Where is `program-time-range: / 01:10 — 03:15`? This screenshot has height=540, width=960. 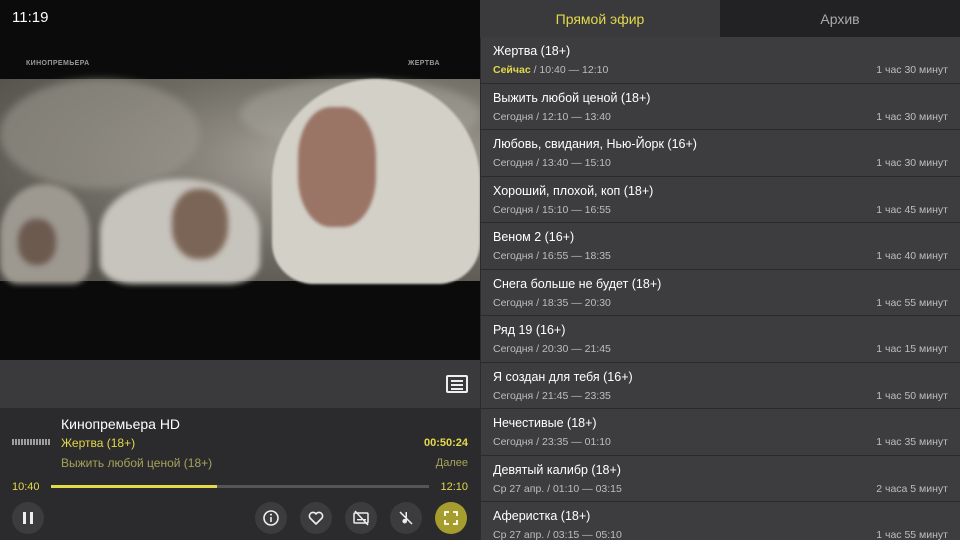
program-time-range: / 01:10 — 03:15 is located at coordinates (583, 488).